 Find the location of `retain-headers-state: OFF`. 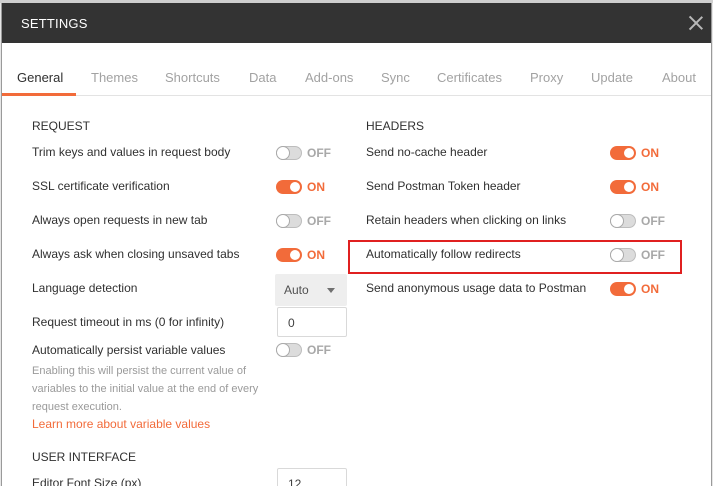

retain-headers-state: OFF is located at coordinates (653, 221).